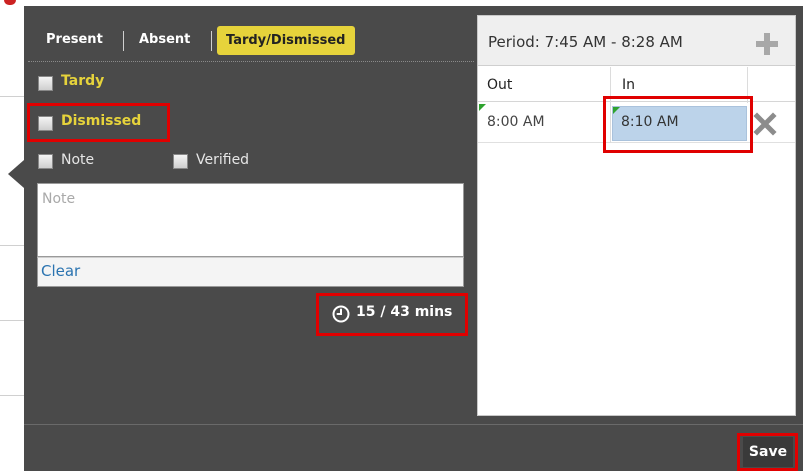 The image size is (803, 471). Describe the element at coordinates (74, 40) in the screenshot. I see `tab-present: Present` at that location.